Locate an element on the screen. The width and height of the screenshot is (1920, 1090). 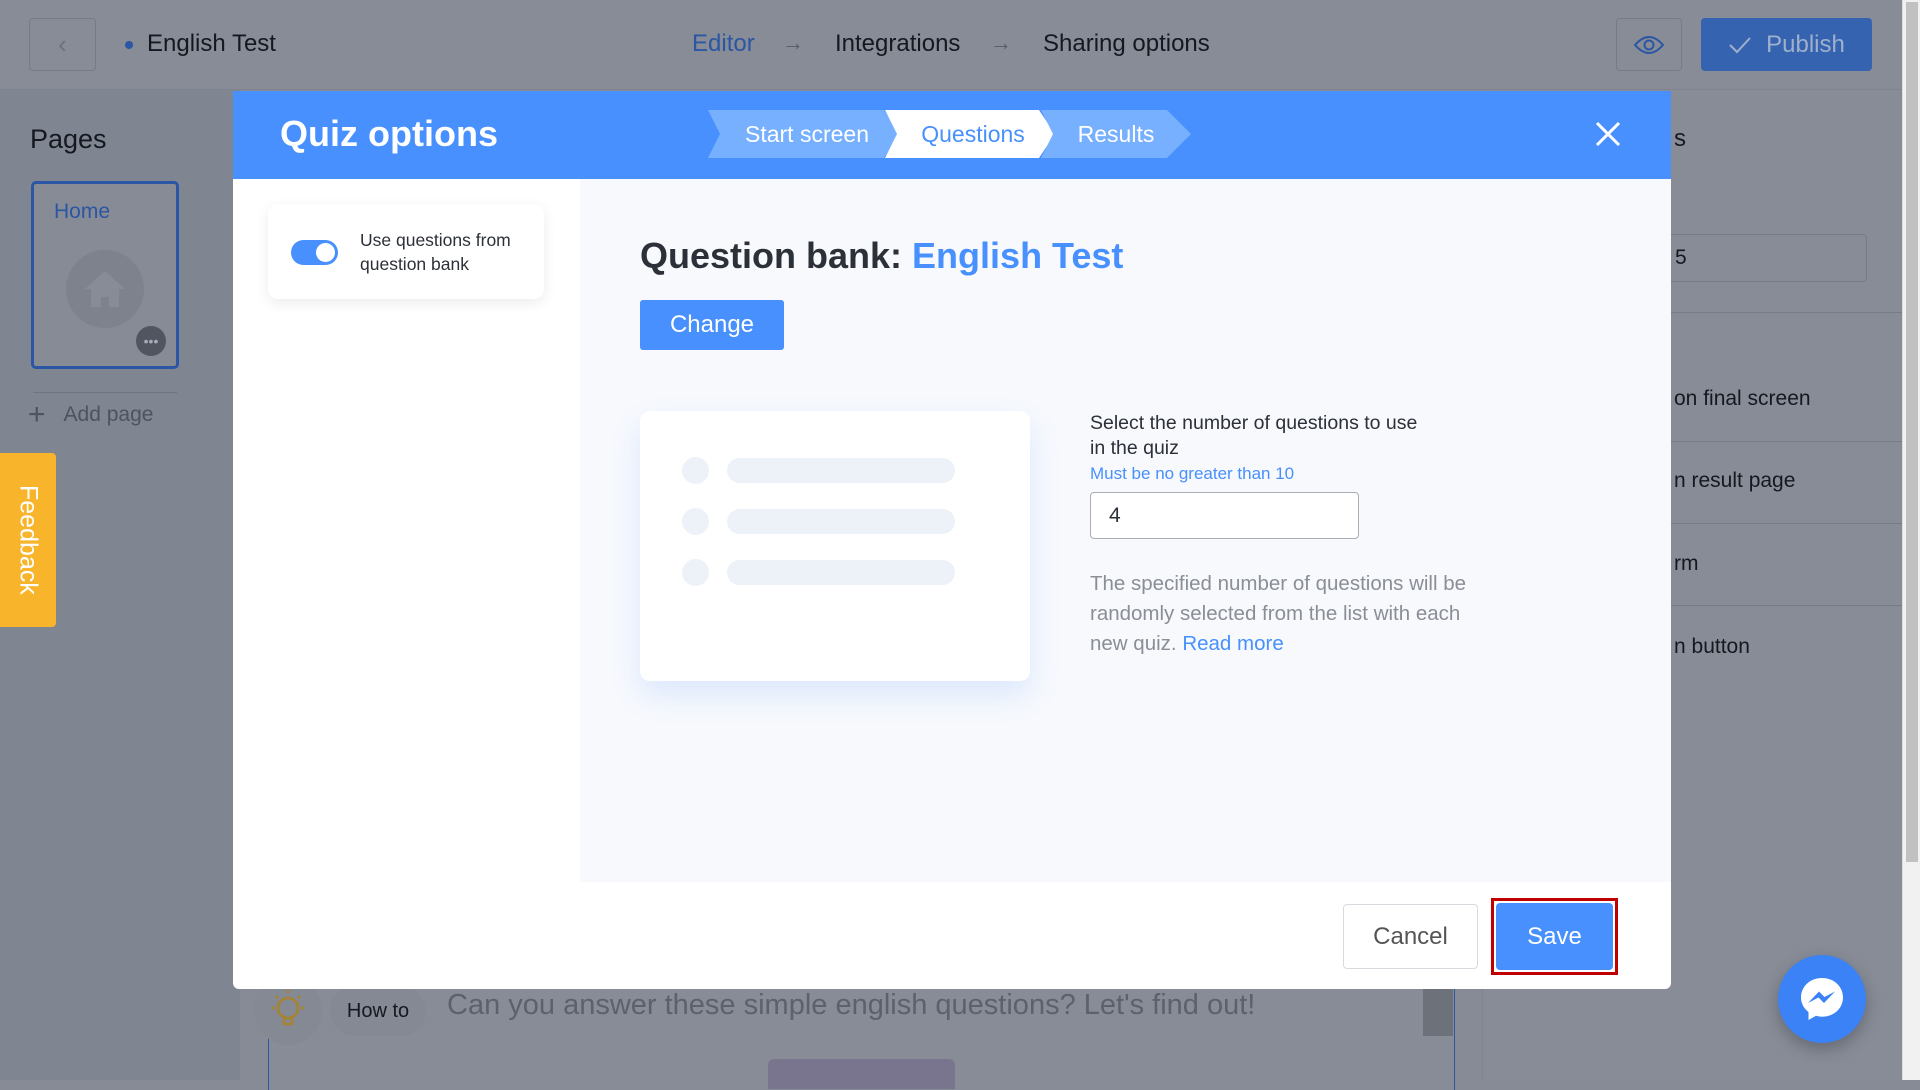
step-sharing-options: Sharing options is located at coordinates (1126, 44).